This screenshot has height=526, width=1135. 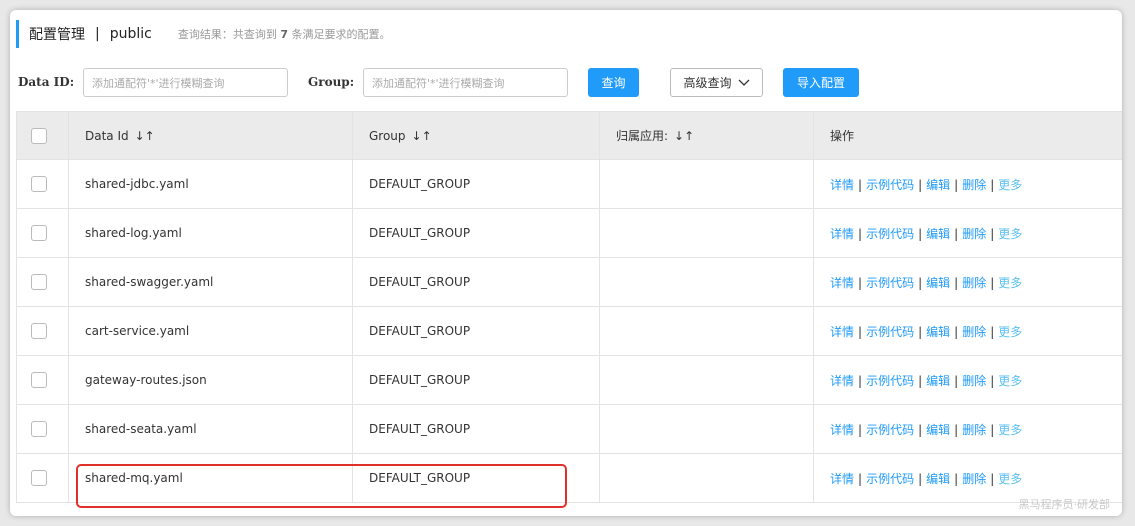 What do you see at coordinates (476, 478) in the screenshot?
I see `group-cell: DEFAULT_GROUP` at bounding box center [476, 478].